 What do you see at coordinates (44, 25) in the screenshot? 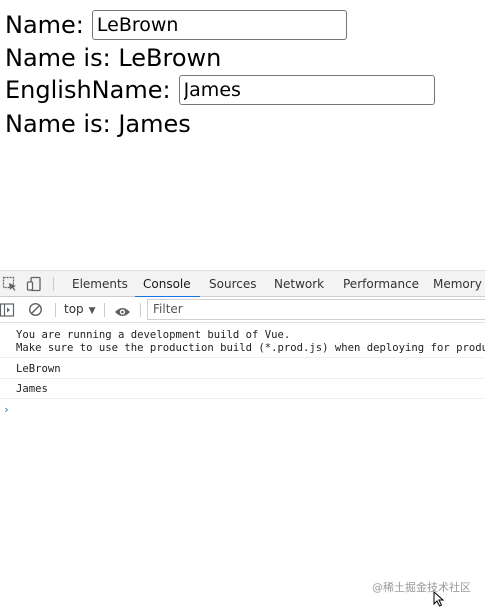
I see `name-label: Name:` at bounding box center [44, 25].